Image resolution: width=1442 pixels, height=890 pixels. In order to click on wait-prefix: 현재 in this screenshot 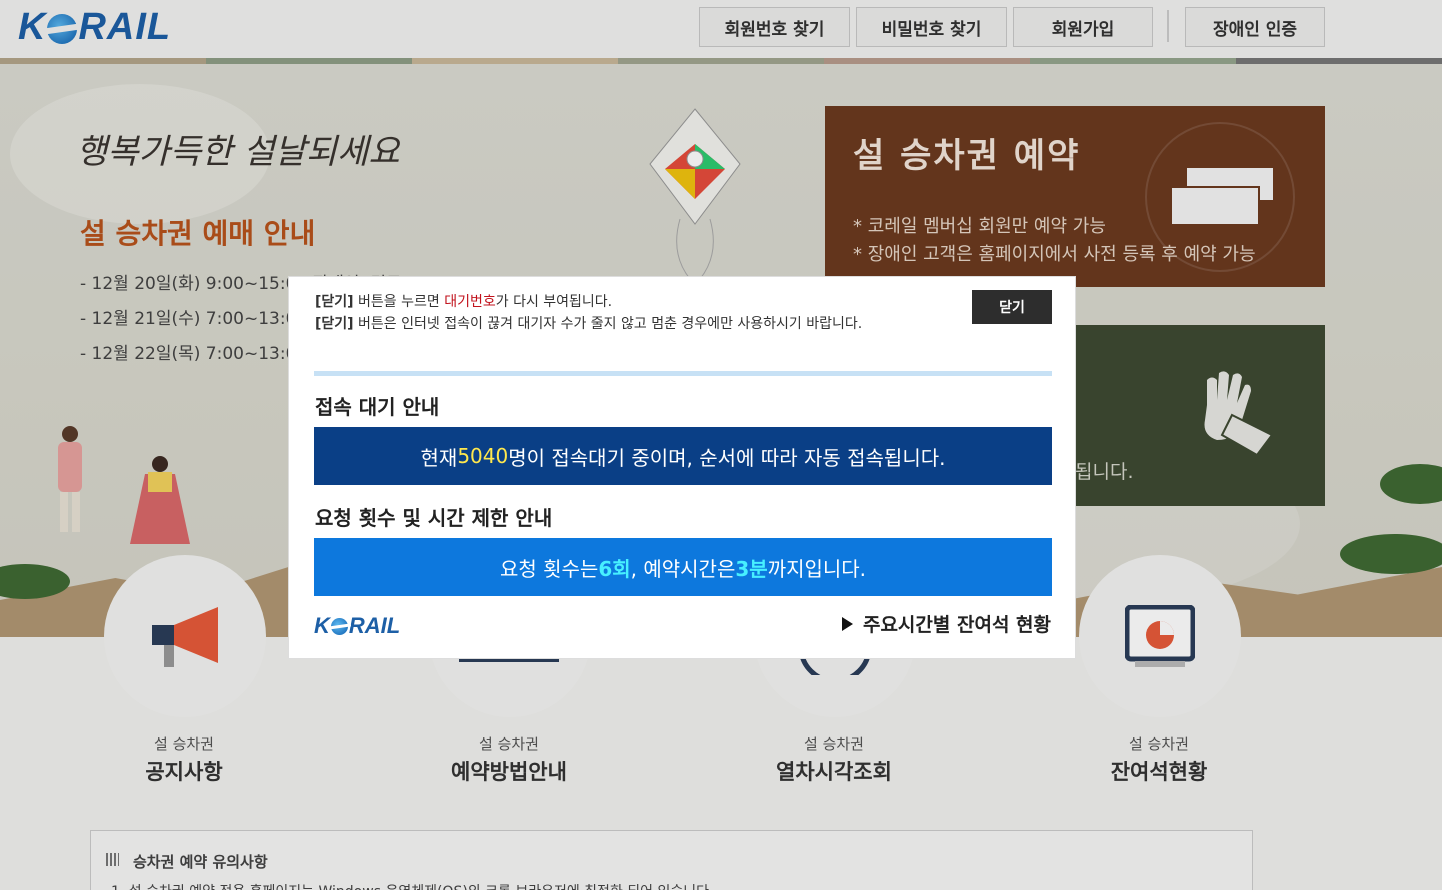, I will do `click(439, 457)`.